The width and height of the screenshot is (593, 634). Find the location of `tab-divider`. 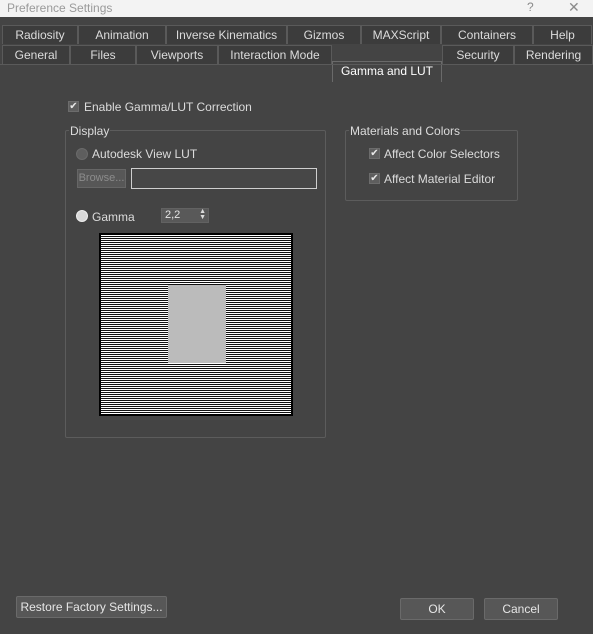

tab-divider is located at coordinates (296, 64).